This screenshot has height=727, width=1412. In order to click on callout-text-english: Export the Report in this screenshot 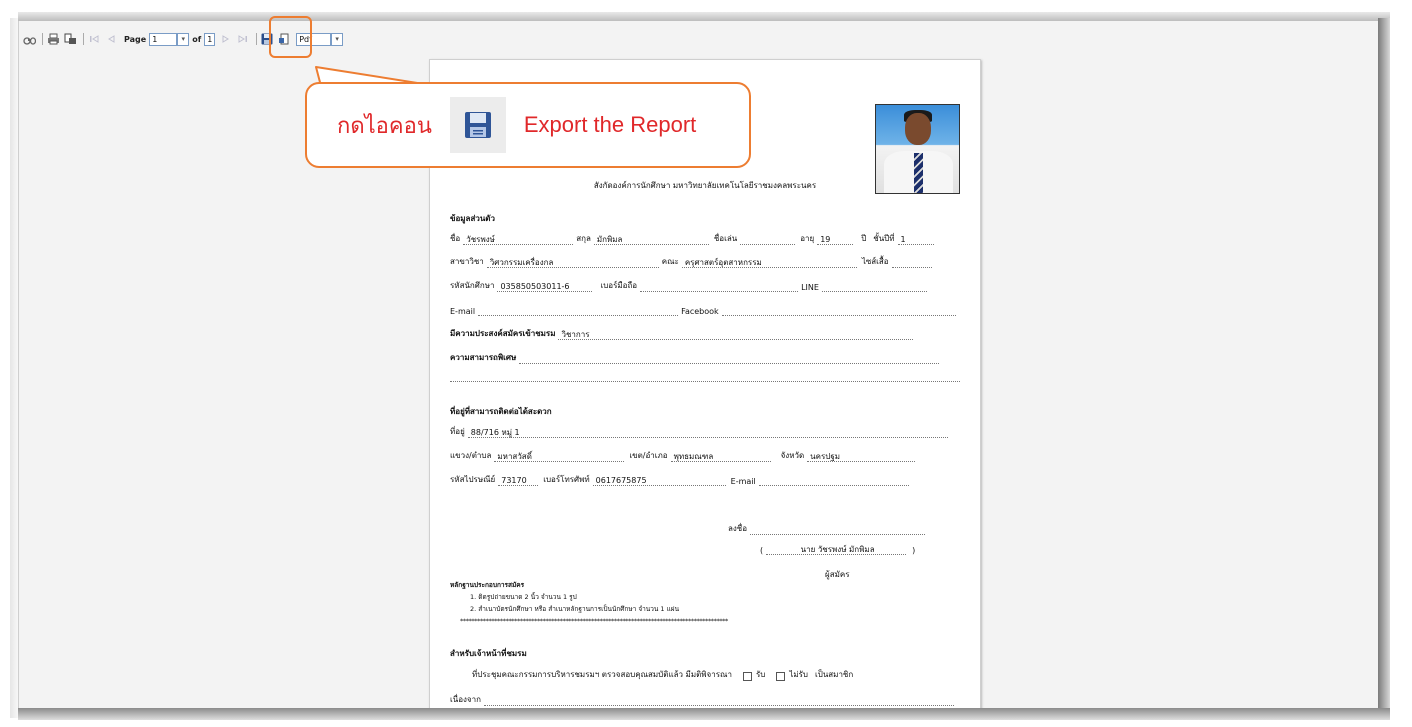, I will do `click(610, 124)`.